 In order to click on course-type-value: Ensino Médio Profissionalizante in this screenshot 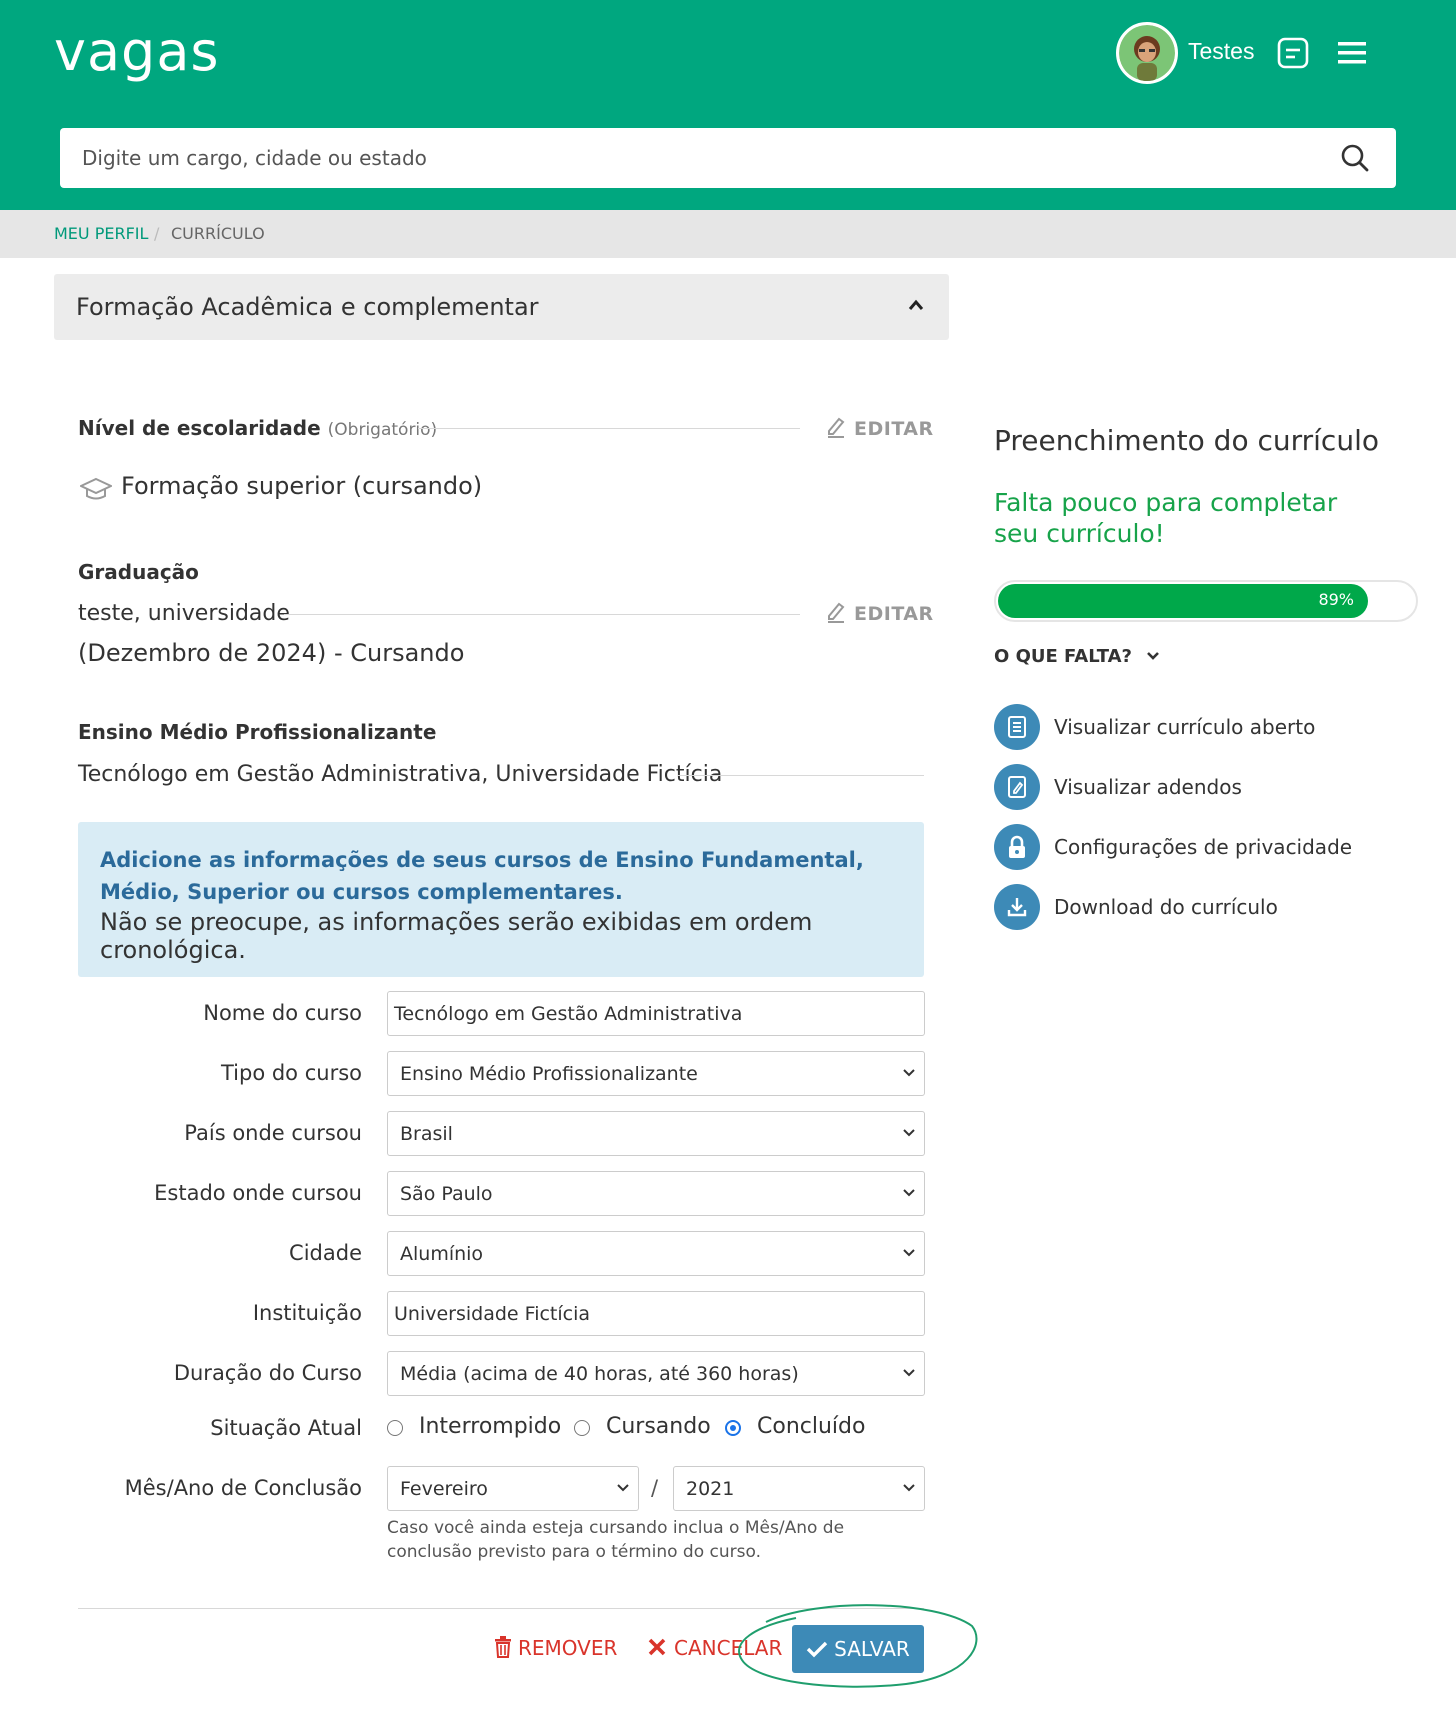, I will do `click(549, 1073)`.